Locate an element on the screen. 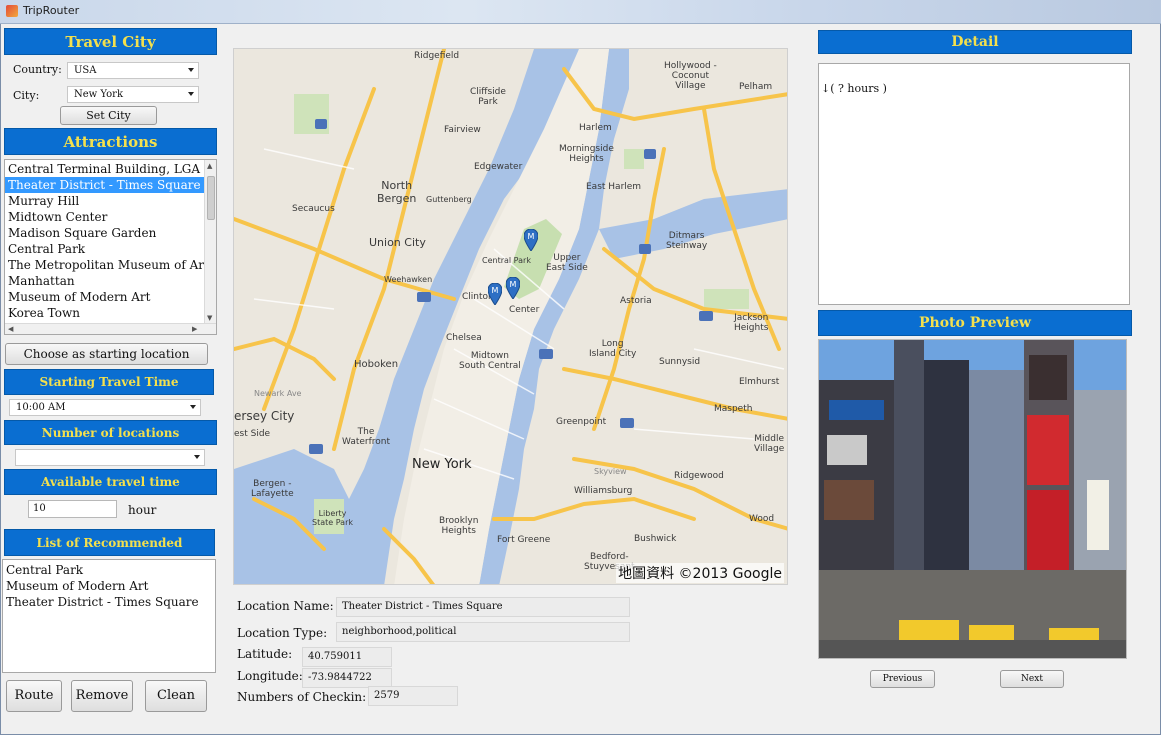 The width and height of the screenshot is (1161, 735). photo-preview-image is located at coordinates (972, 499).